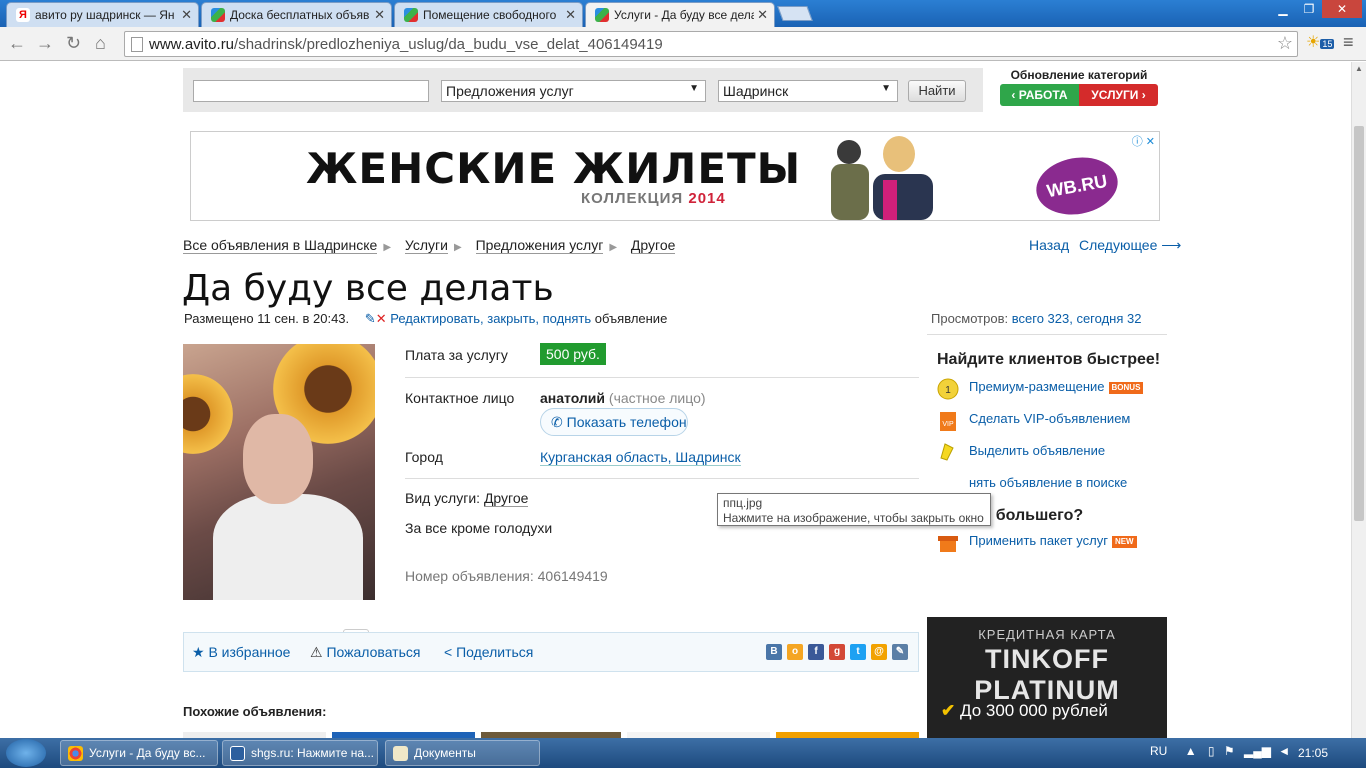  What do you see at coordinates (100, 43) in the screenshot?
I see `home-icon: ⌂` at bounding box center [100, 43].